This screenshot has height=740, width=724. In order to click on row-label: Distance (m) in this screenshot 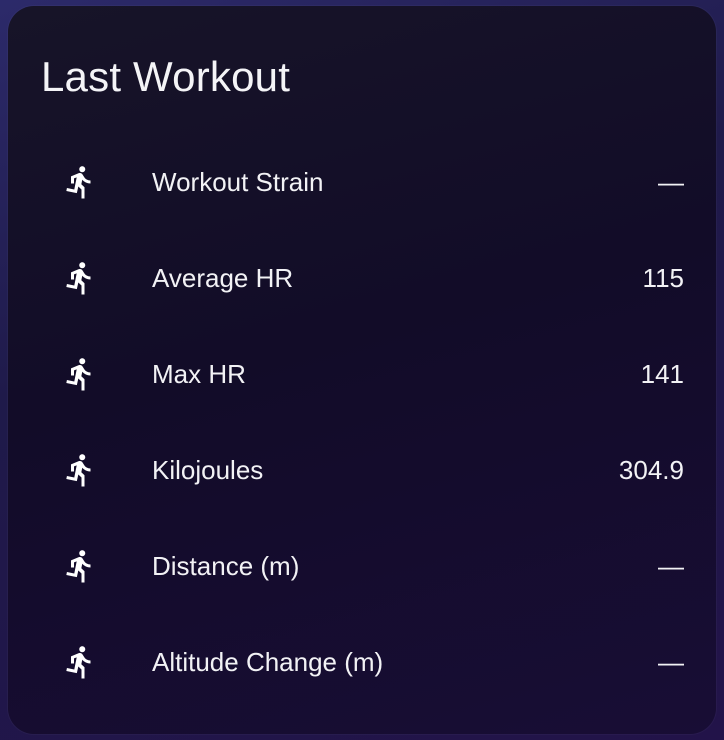, I will do `click(226, 565)`.